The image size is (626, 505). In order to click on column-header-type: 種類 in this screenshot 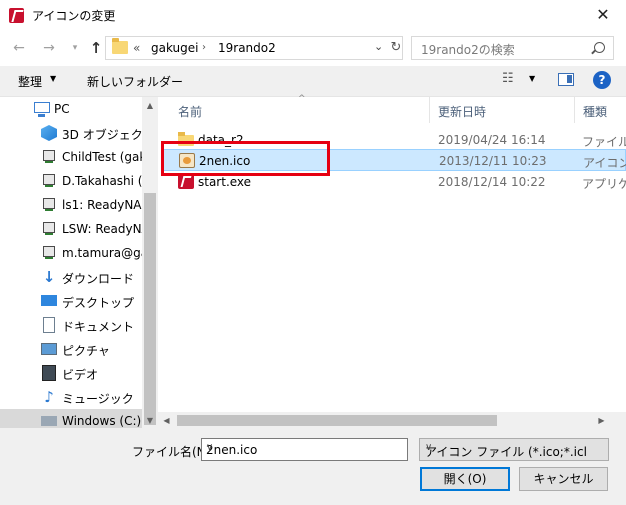, I will do `click(600, 110)`.